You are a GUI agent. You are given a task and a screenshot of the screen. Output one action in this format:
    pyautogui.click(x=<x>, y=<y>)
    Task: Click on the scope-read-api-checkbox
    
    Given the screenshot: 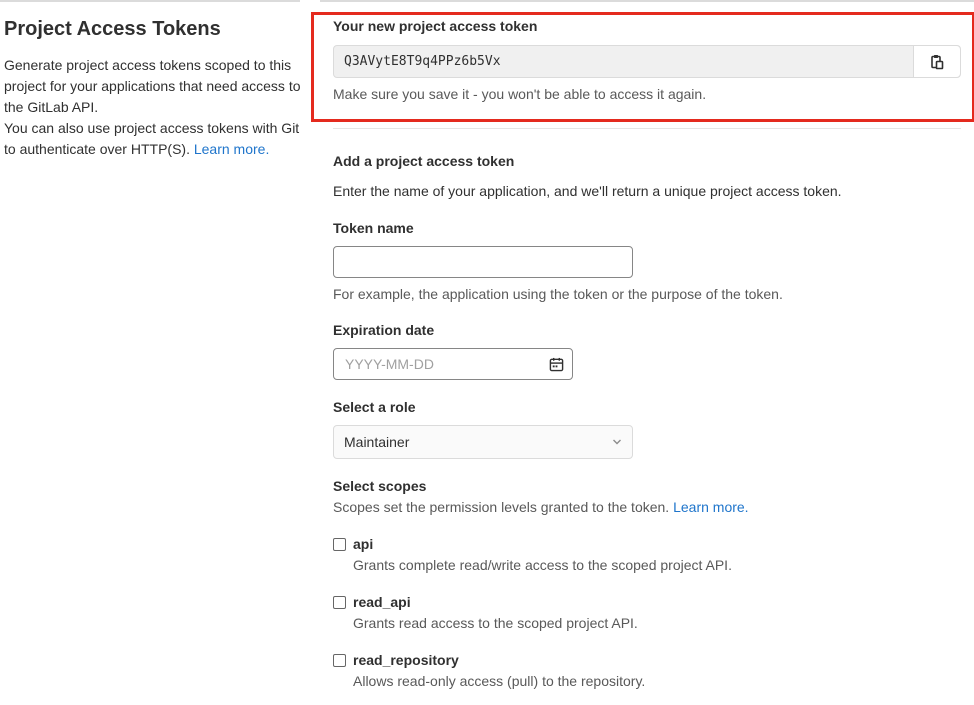 What is the action you would take?
    pyautogui.click(x=339, y=602)
    